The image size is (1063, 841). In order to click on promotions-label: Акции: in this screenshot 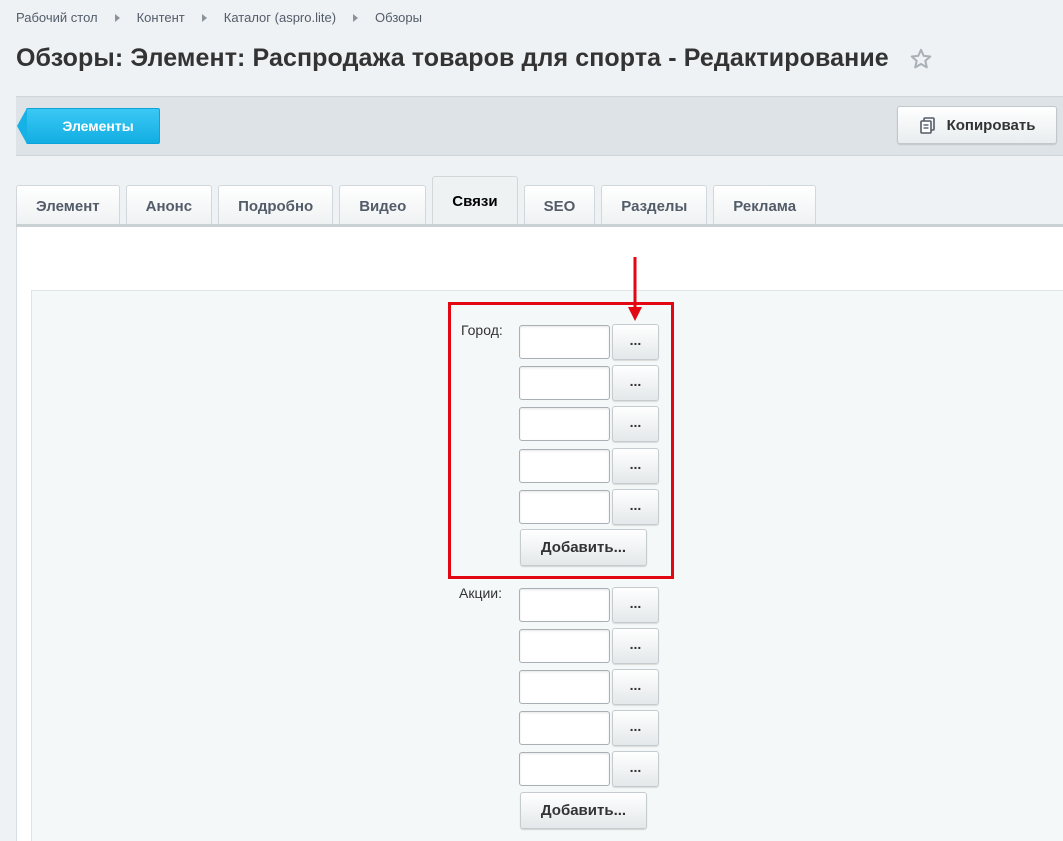, I will do `click(481, 593)`.